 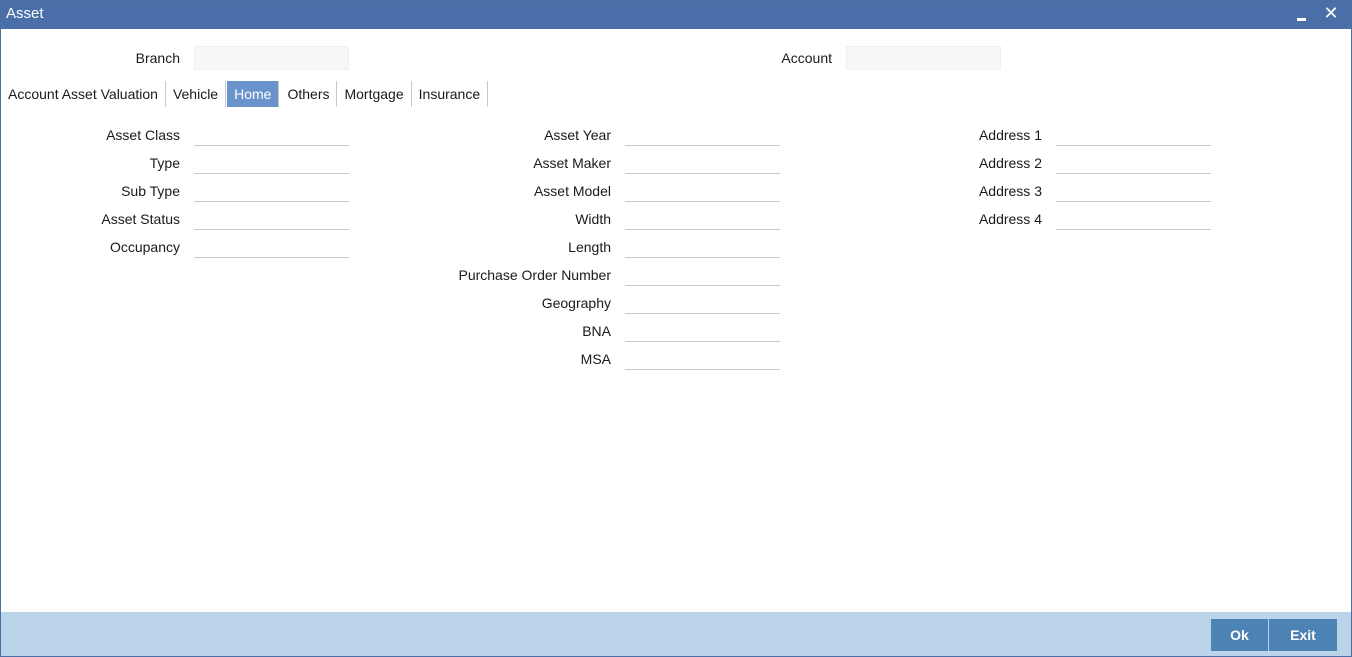 What do you see at coordinates (271, 219) in the screenshot?
I see `asset-status-input` at bounding box center [271, 219].